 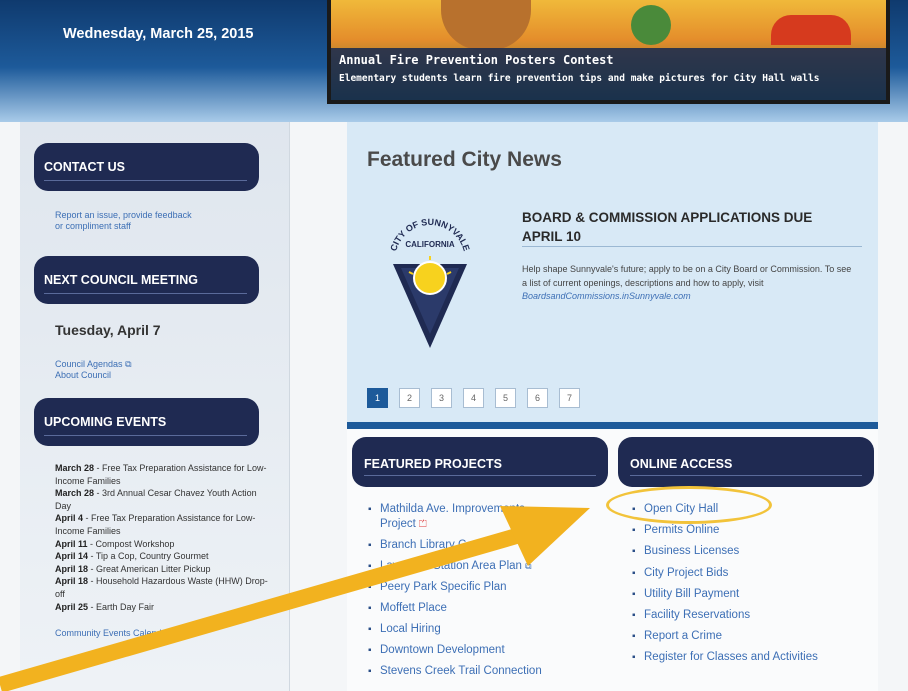 I want to click on project-label: Branch Library Concept, so click(x=440, y=545).